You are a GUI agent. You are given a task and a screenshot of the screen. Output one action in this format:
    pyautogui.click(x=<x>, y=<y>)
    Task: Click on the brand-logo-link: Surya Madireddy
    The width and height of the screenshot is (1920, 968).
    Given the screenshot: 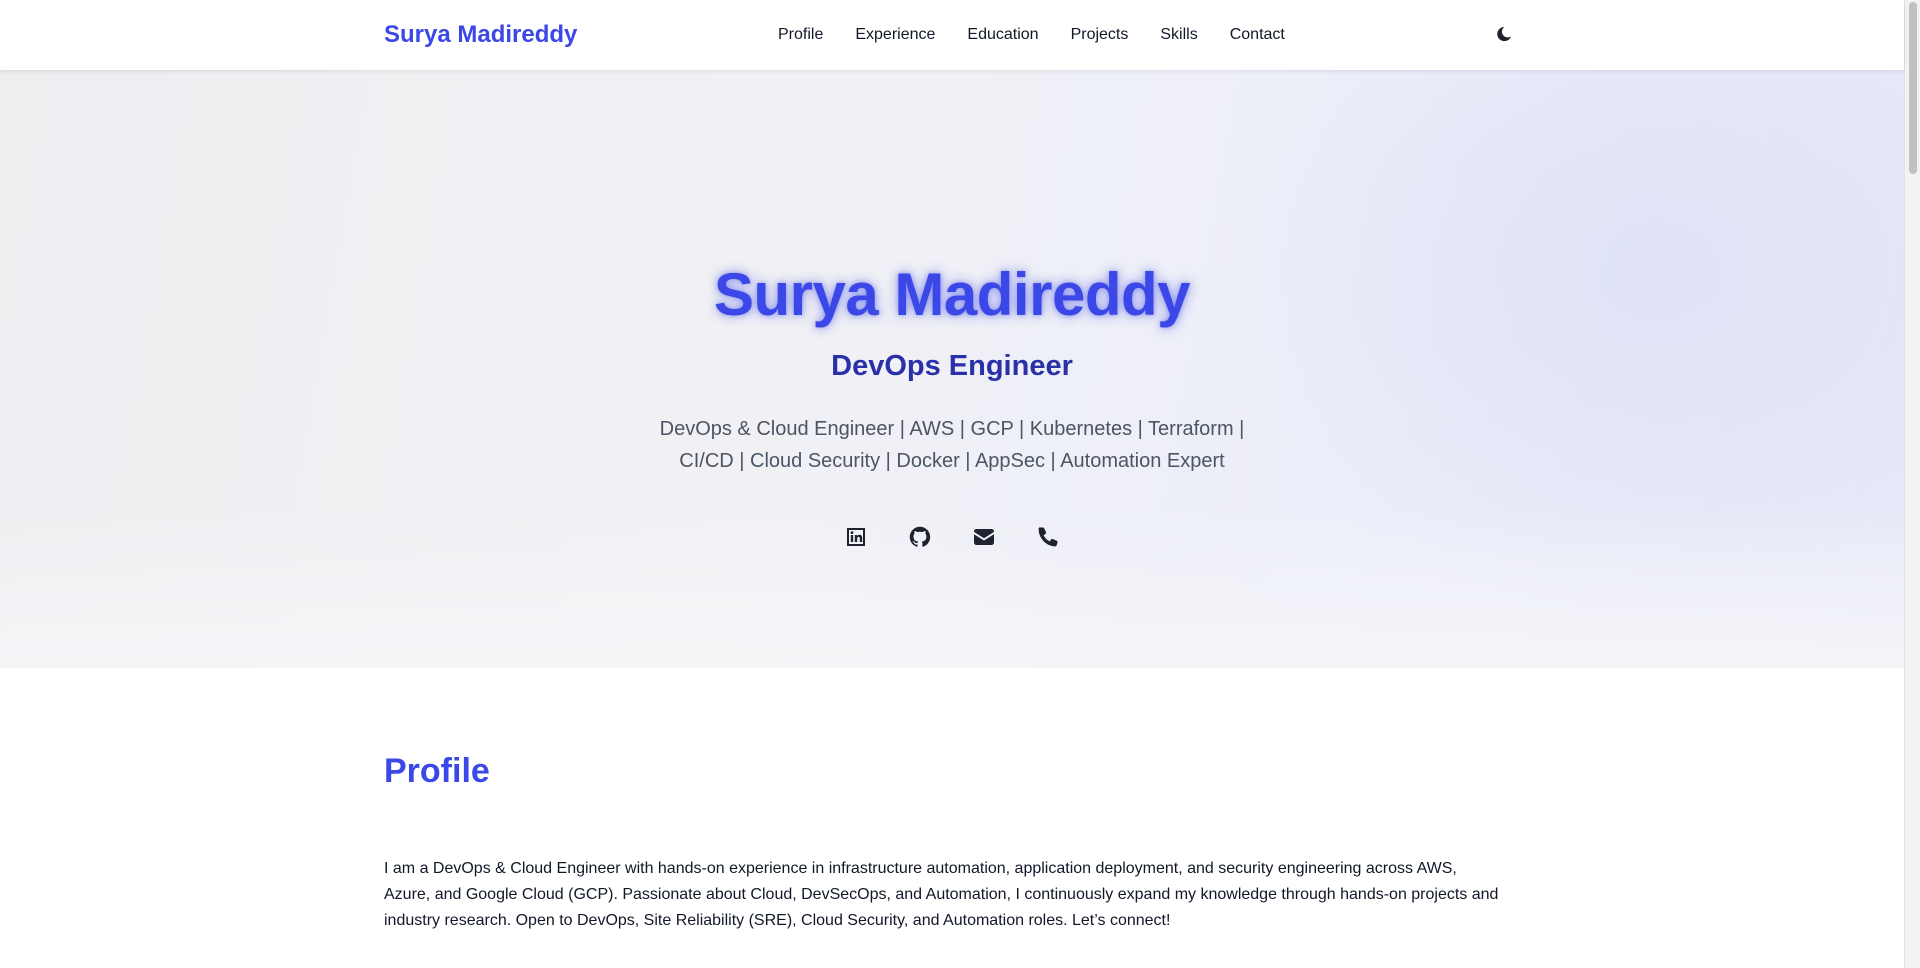 What is the action you would take?
    pyautogui.click(x=480, y=35)
    